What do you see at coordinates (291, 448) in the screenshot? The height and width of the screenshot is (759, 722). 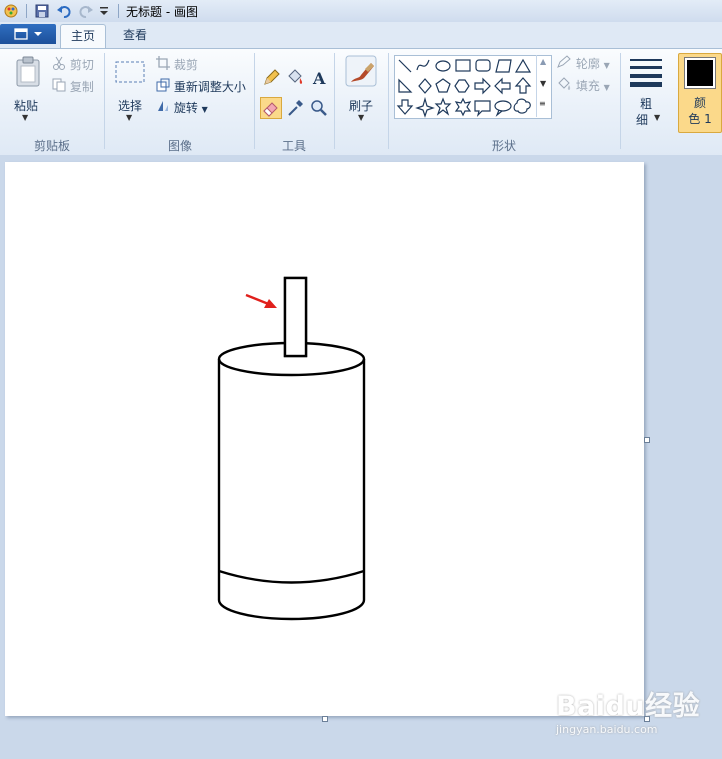 I see `cylinder-drawing` at bounding box center [291, 448].